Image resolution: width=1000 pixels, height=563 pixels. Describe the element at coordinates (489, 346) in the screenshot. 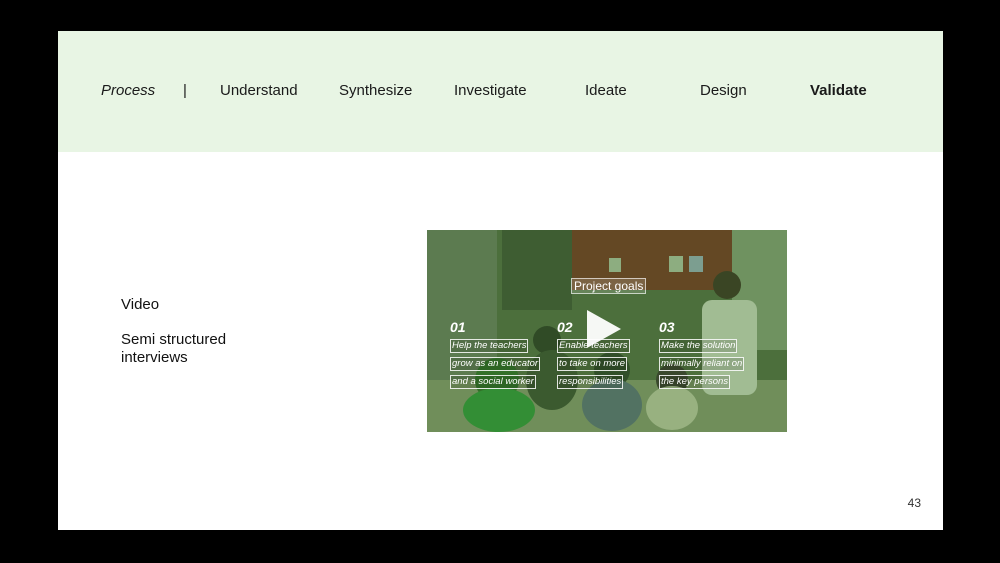

I see `goal-text-line: Help the teachers` at that location.